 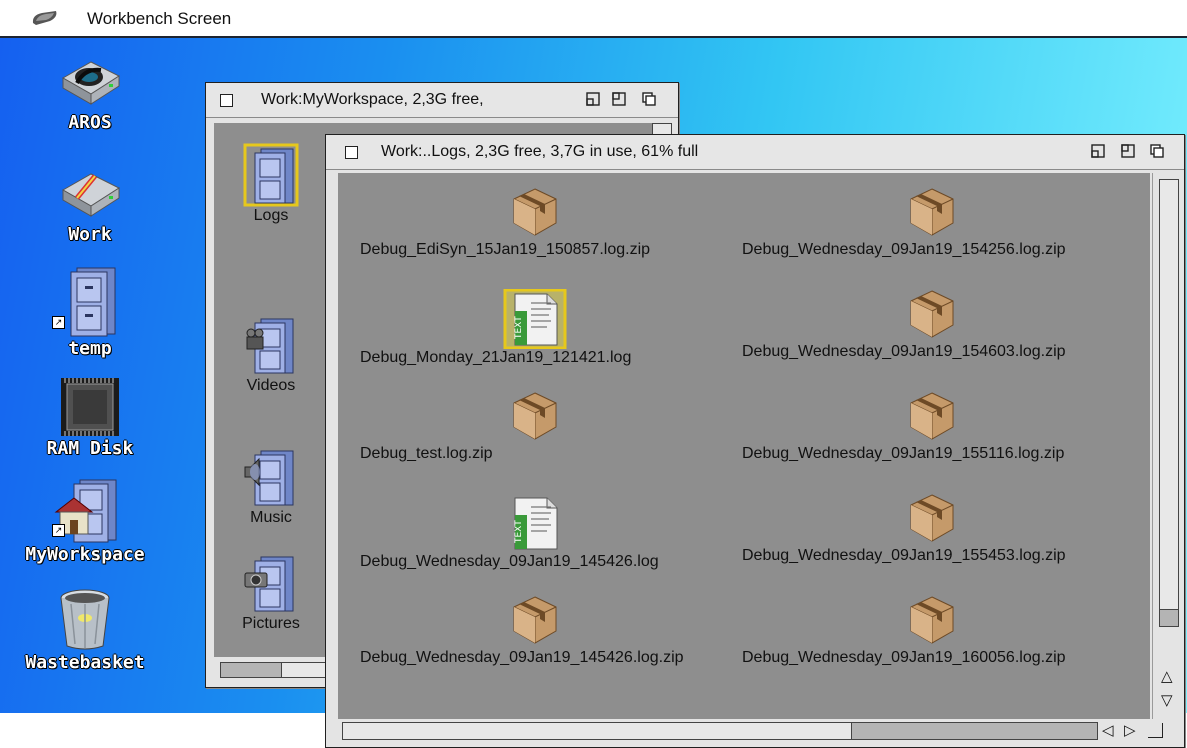 I want to click on desktop-icon-label: MyWorkspace, so click(x=85, y=554).